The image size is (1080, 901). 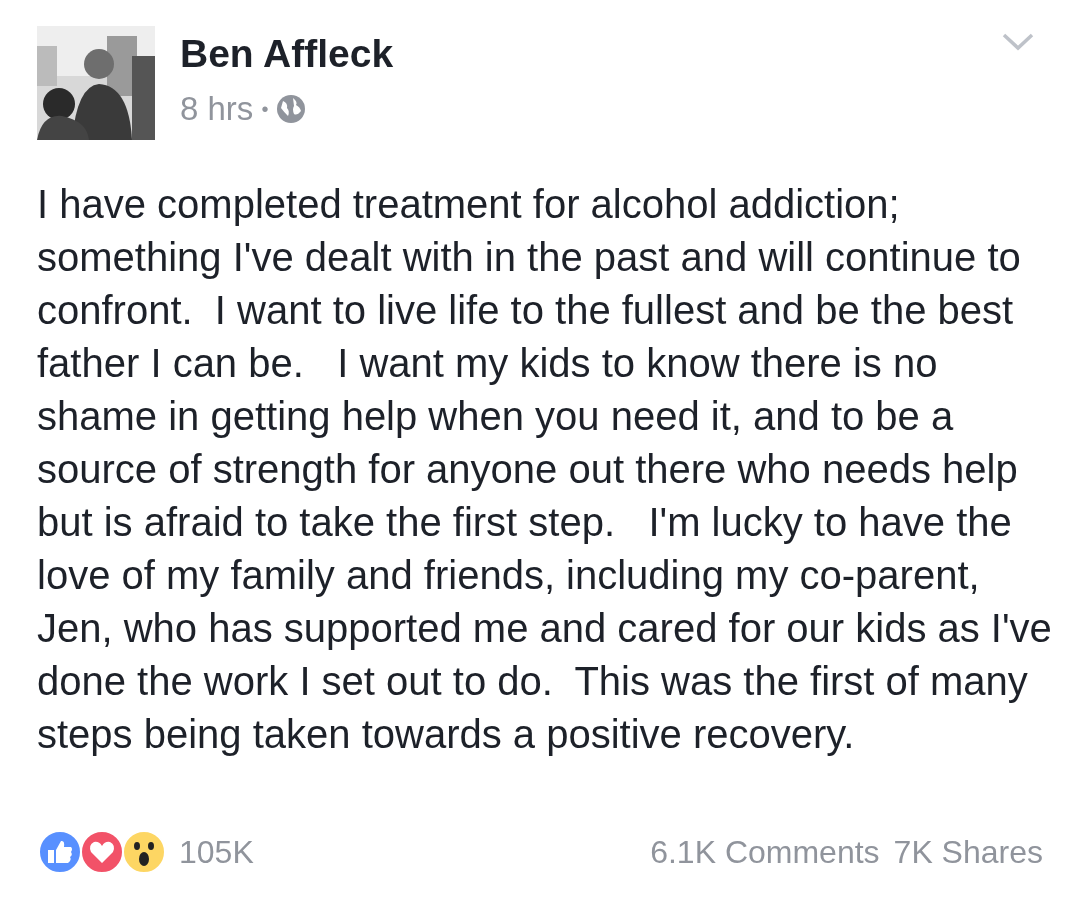 I want to click on globe-icon, so click(x=291, y=108).